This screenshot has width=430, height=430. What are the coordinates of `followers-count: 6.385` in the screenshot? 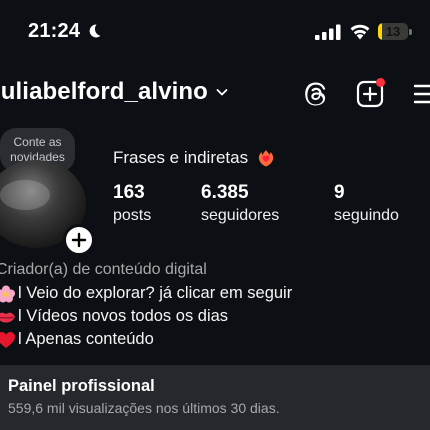 It's located at (225, 192).